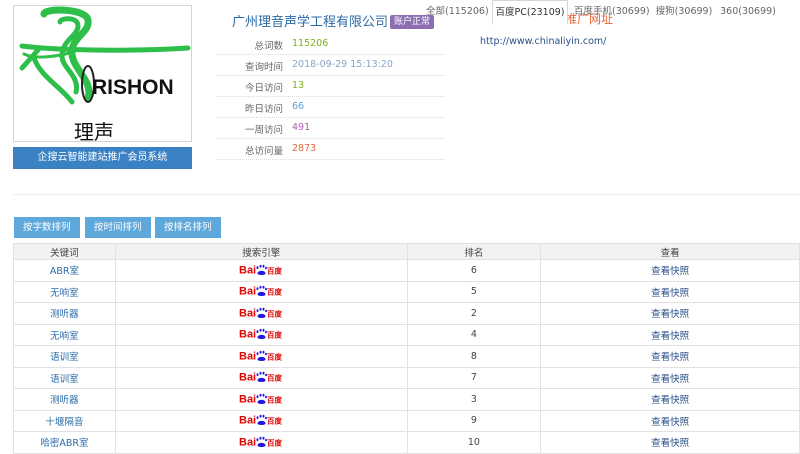 The height and width of the screenshot is (454, 800). What do you see at coordinates (474, 356) in the screenshot?
I see `rank-cell: 8` at bounding box center [474, 356].